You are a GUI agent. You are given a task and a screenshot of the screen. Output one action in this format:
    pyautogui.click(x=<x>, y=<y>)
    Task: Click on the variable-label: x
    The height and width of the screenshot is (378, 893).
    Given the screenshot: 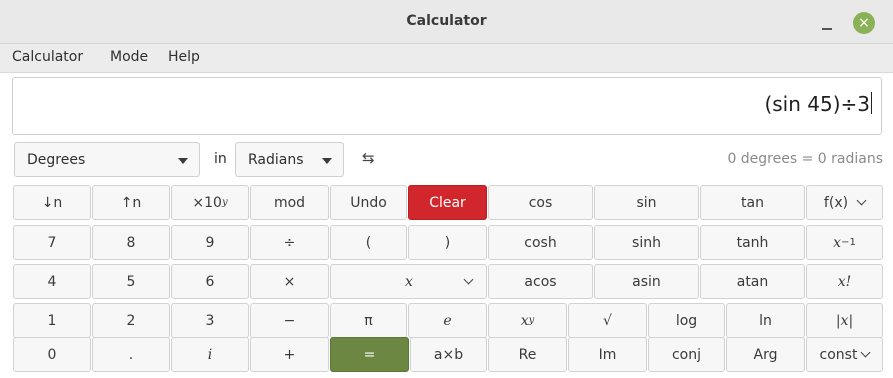 What is the action you would take?
    pyautogui.click(x=409, y=281)
    